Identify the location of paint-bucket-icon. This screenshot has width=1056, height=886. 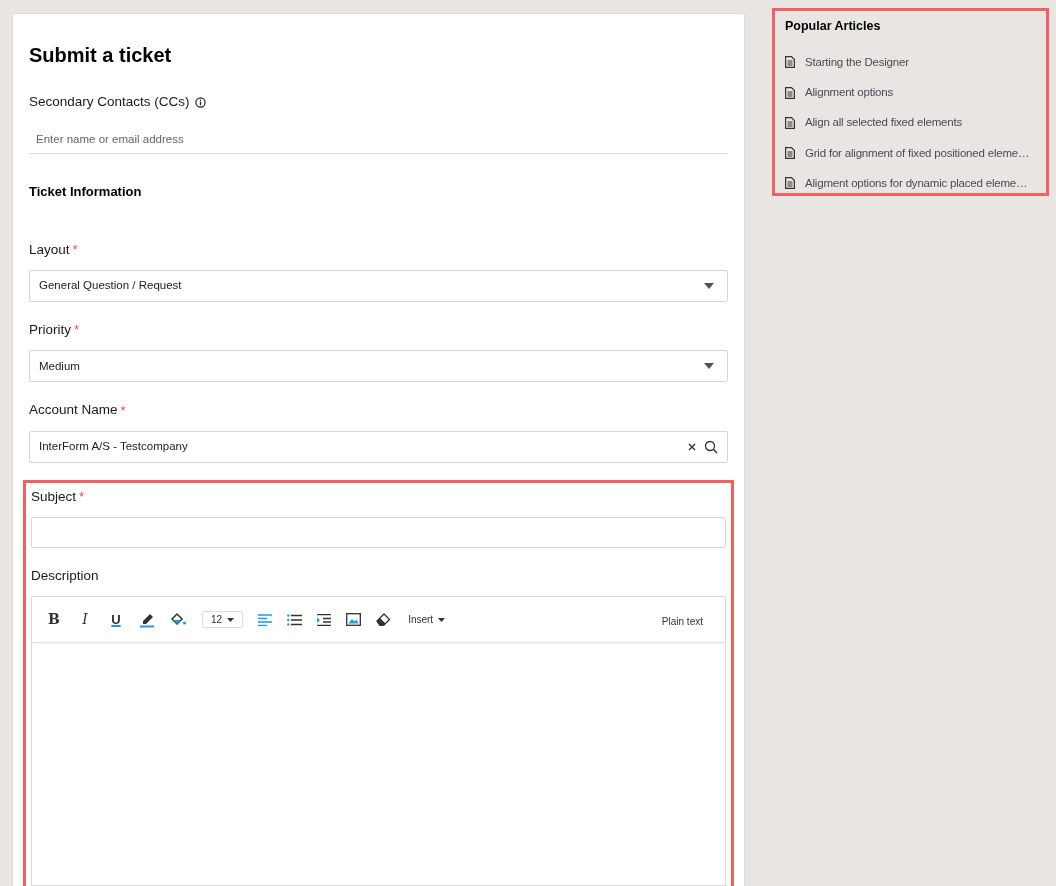
(178, 619).